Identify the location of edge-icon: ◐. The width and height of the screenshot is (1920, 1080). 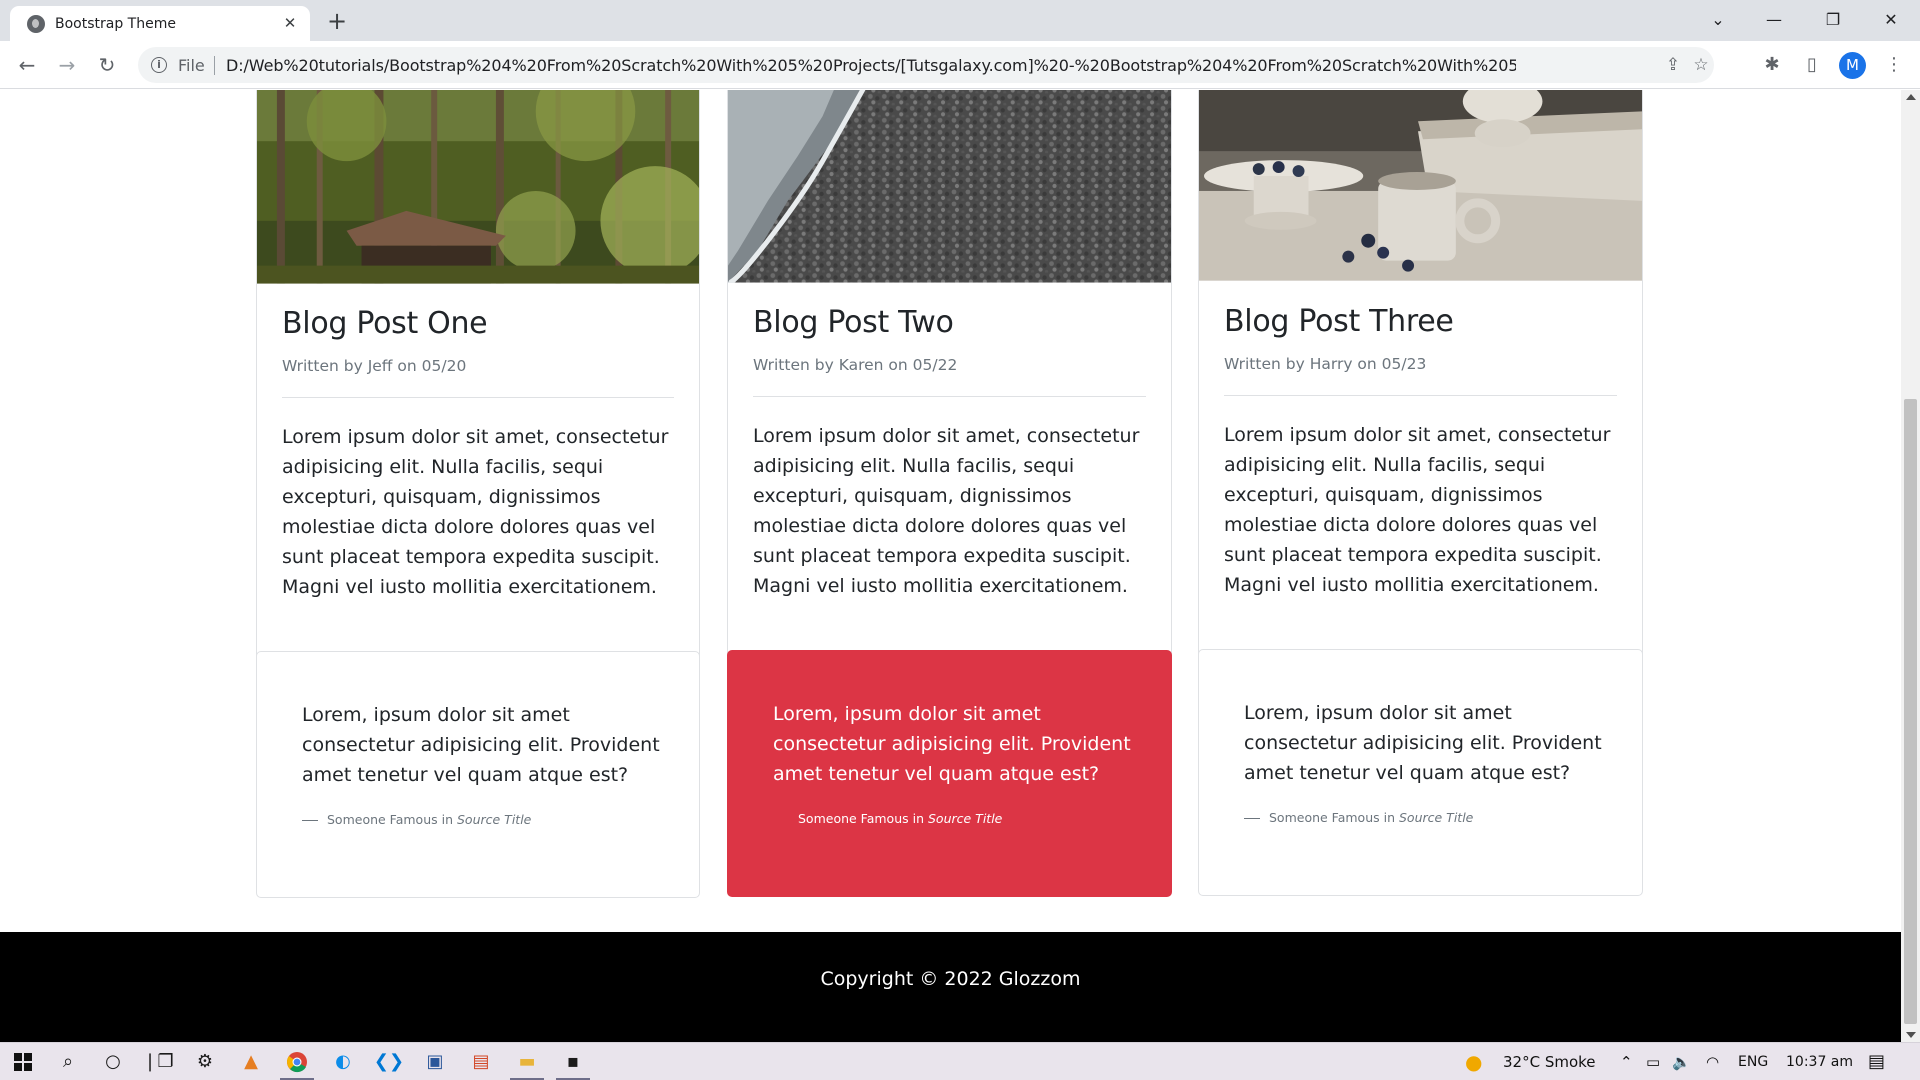
(343, 1061).